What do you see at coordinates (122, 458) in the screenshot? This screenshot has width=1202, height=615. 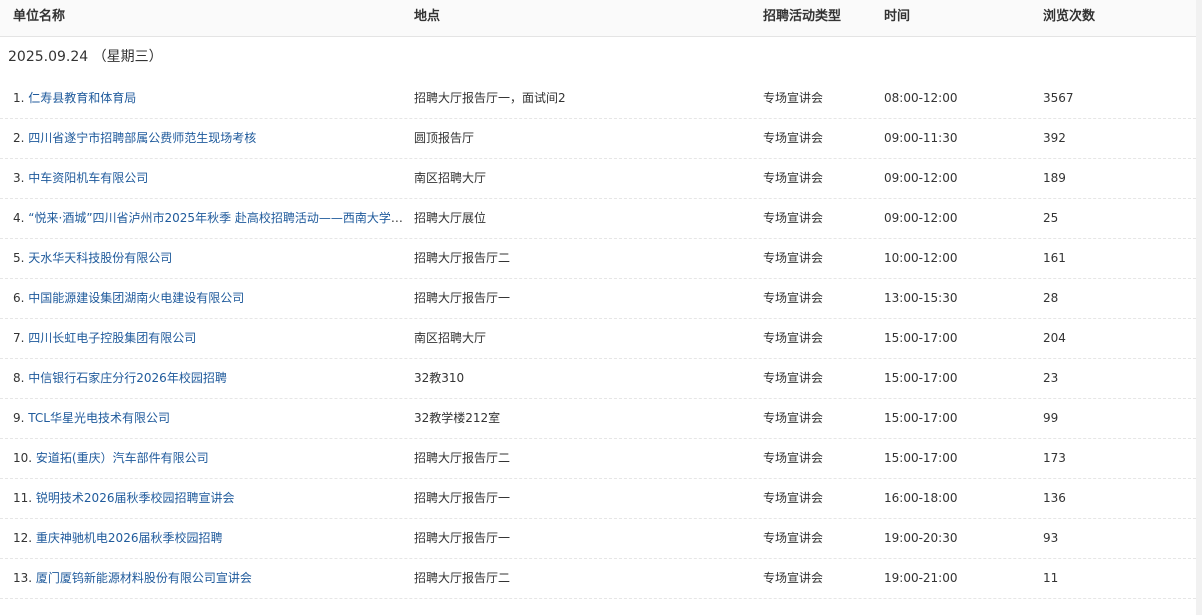 I see `event-title-link: 安道拓(重庆）汽车部件有限公司` at bounding box center [122, 458].